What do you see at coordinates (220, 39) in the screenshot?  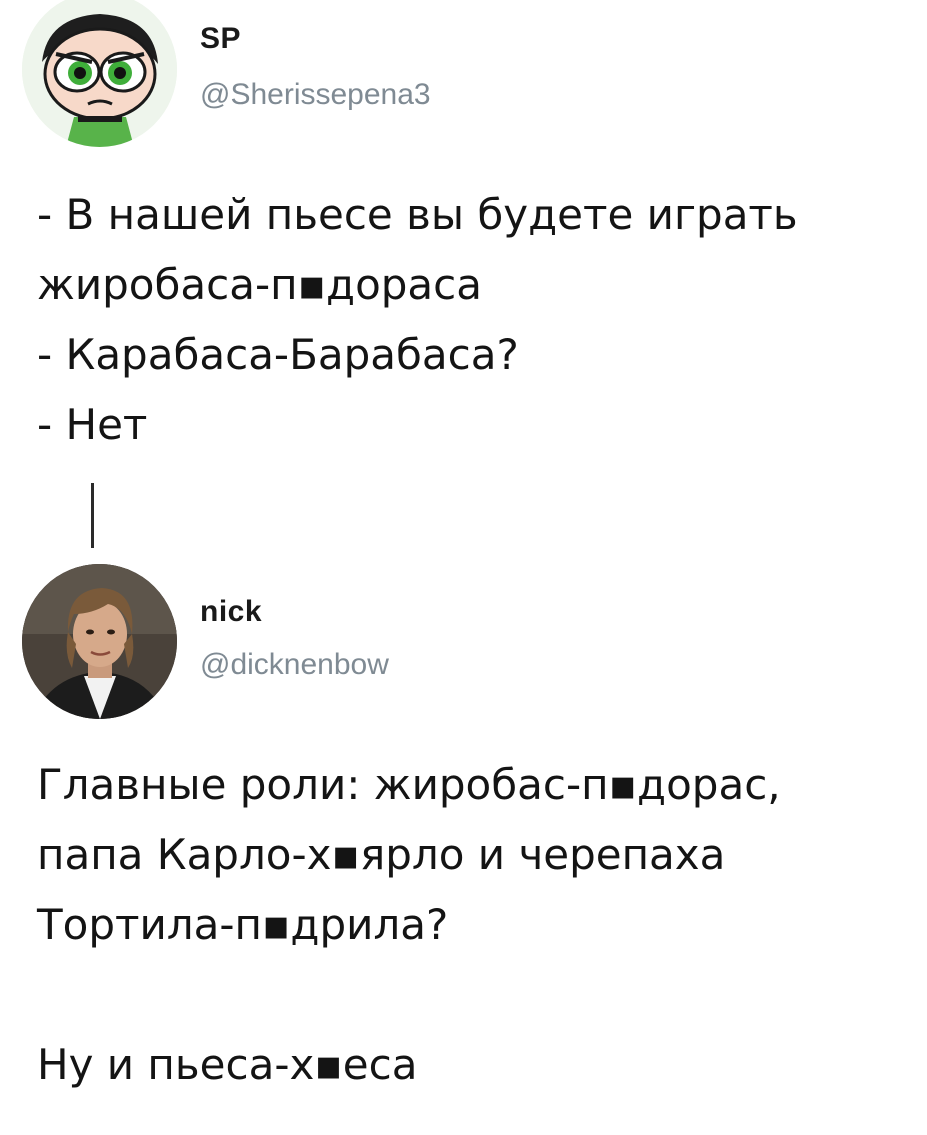 I see `display-name: SP` at bounding box center [220, 39].